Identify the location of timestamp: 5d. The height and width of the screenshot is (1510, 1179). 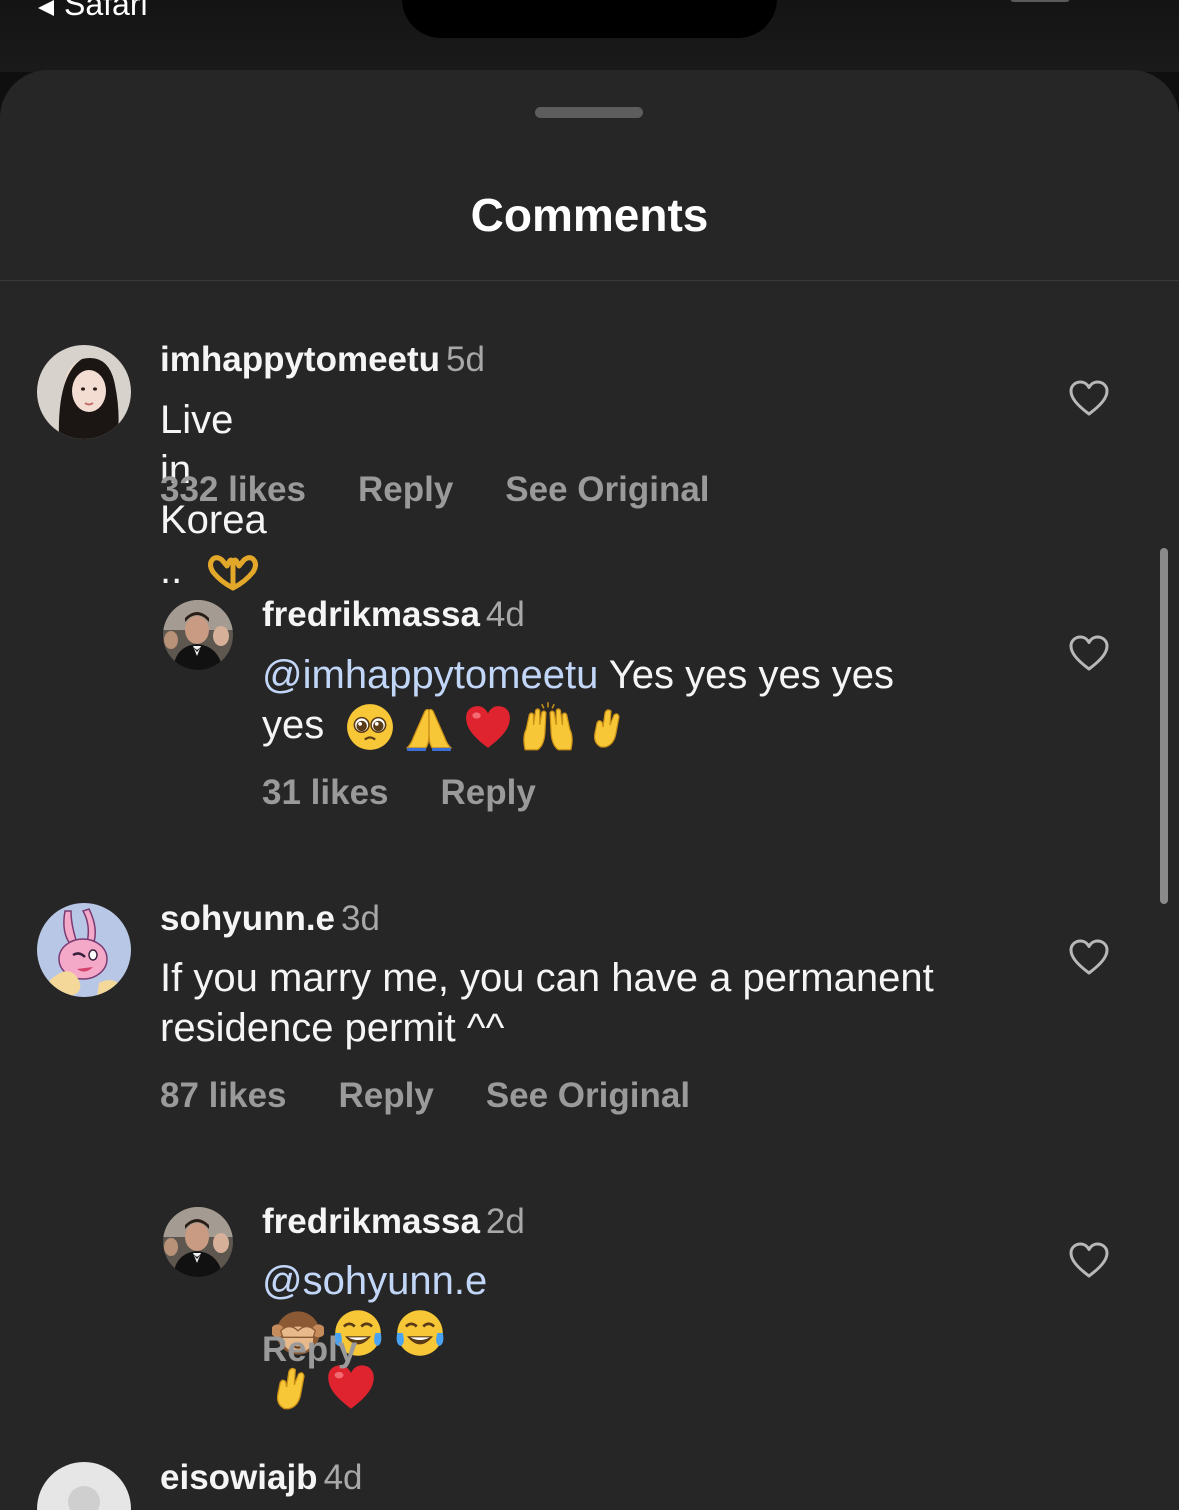
(465, 359).